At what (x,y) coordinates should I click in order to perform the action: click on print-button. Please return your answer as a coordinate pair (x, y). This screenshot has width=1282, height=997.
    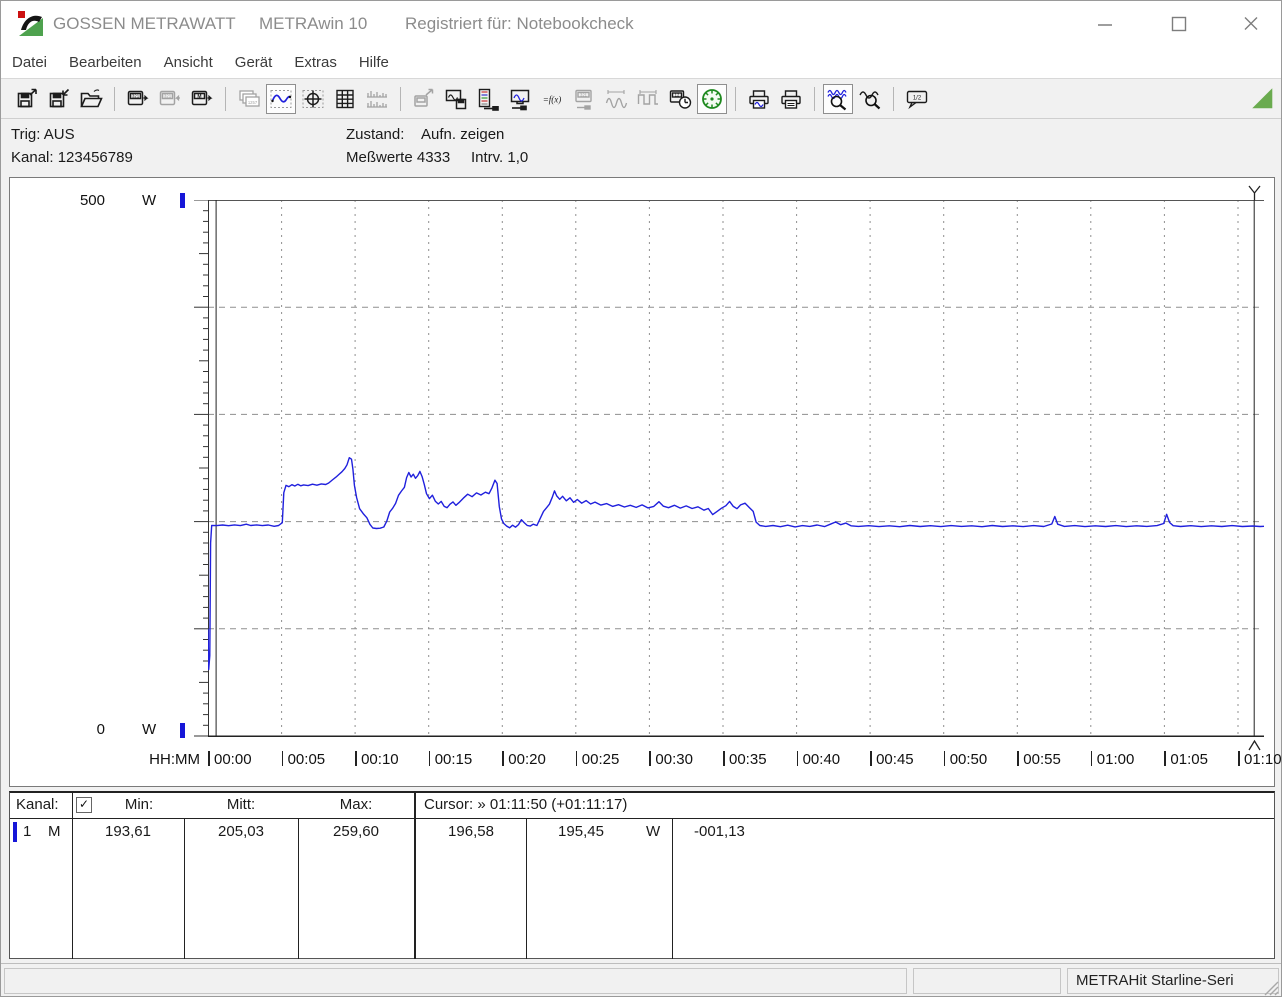
    Looking at the image, I should click on (791, 99).